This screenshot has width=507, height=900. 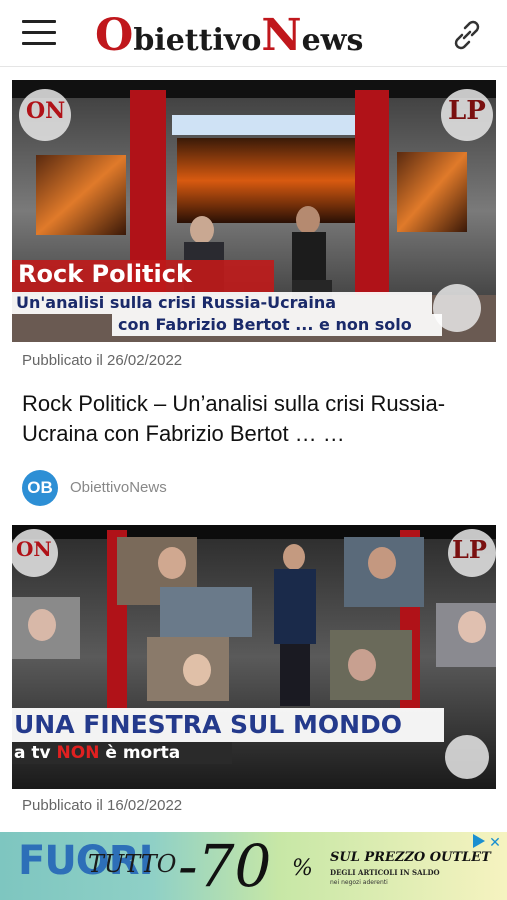 I want to click on chain-link-icon, so click(x=467, y=35).